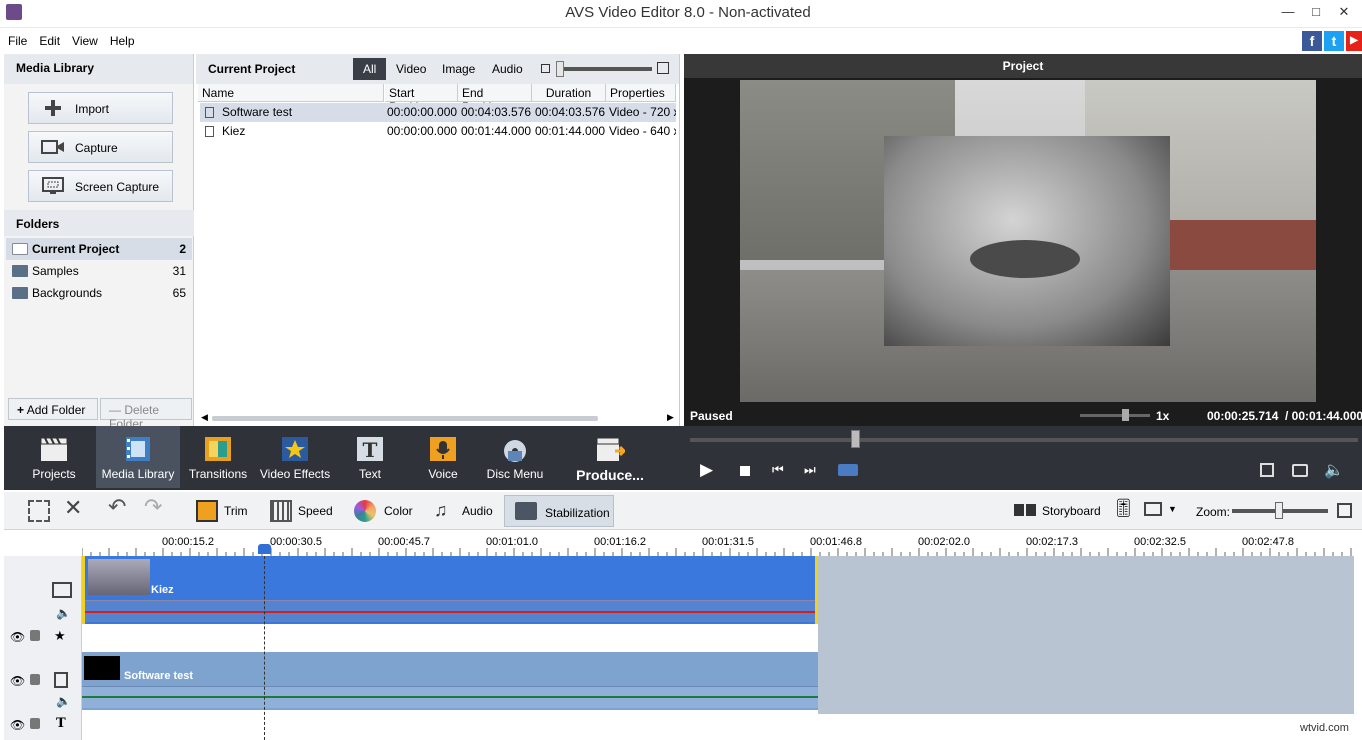 The height and width of the screenshot is (740, 1362). What do you see at coordinates (365, 511) in the screenshot?
I see `color-icon` at bounding box center [365, 511].